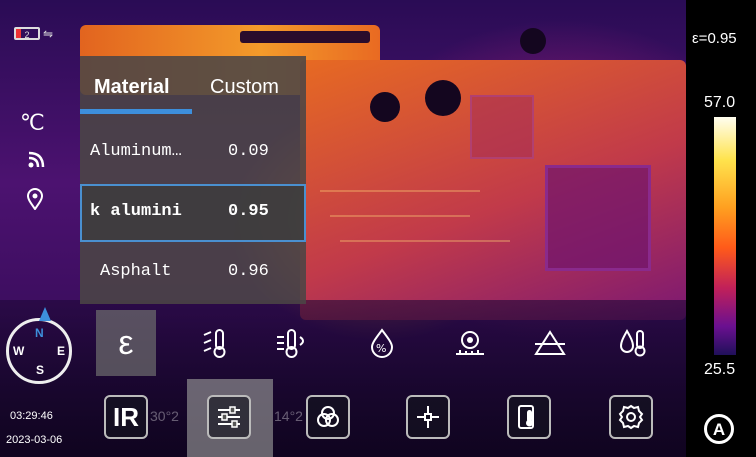 Image resolution: width=756 pixels, height=457 pixels. Describe the element at coordinates (292, 343) in the screenshot. I see `ambient-temp-icon` at that location.